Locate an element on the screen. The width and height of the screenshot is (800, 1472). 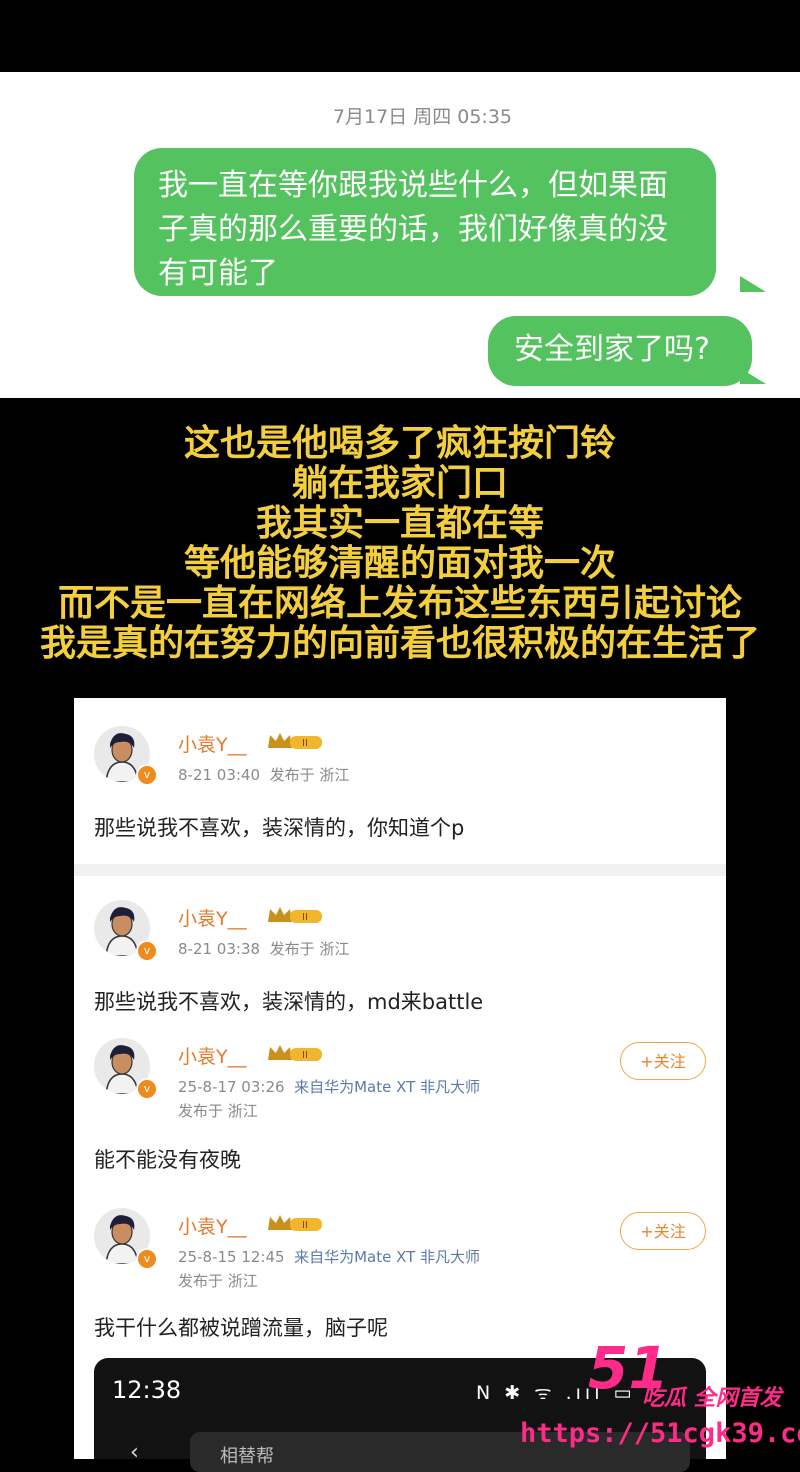
message-line: 安全到家了吗? is located at coordinates (612, 349).